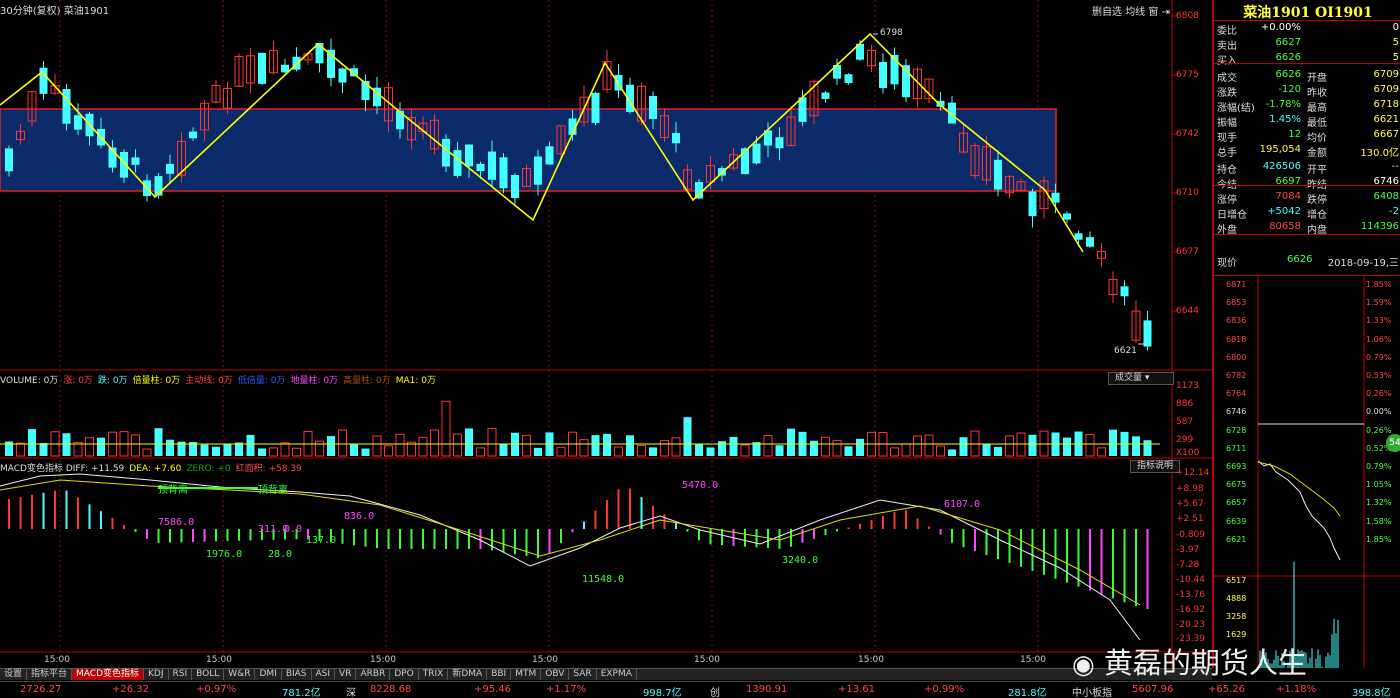 The height and width of the screenshot is (698, 1400). What do you see at coordinates (1191, 625) in the screenshot?
I see `macd-tick: -20.23` at bounding box center [1191, 625].